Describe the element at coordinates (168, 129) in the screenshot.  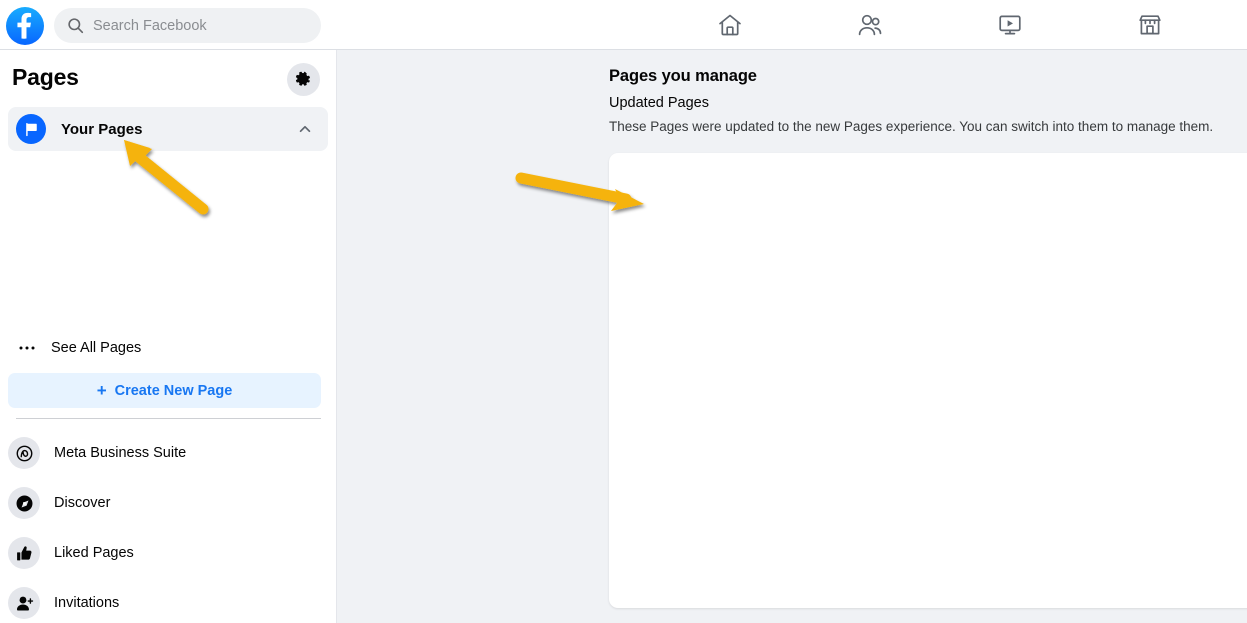
I see `sidebar-item-your-pages: Your Pages` at that location.